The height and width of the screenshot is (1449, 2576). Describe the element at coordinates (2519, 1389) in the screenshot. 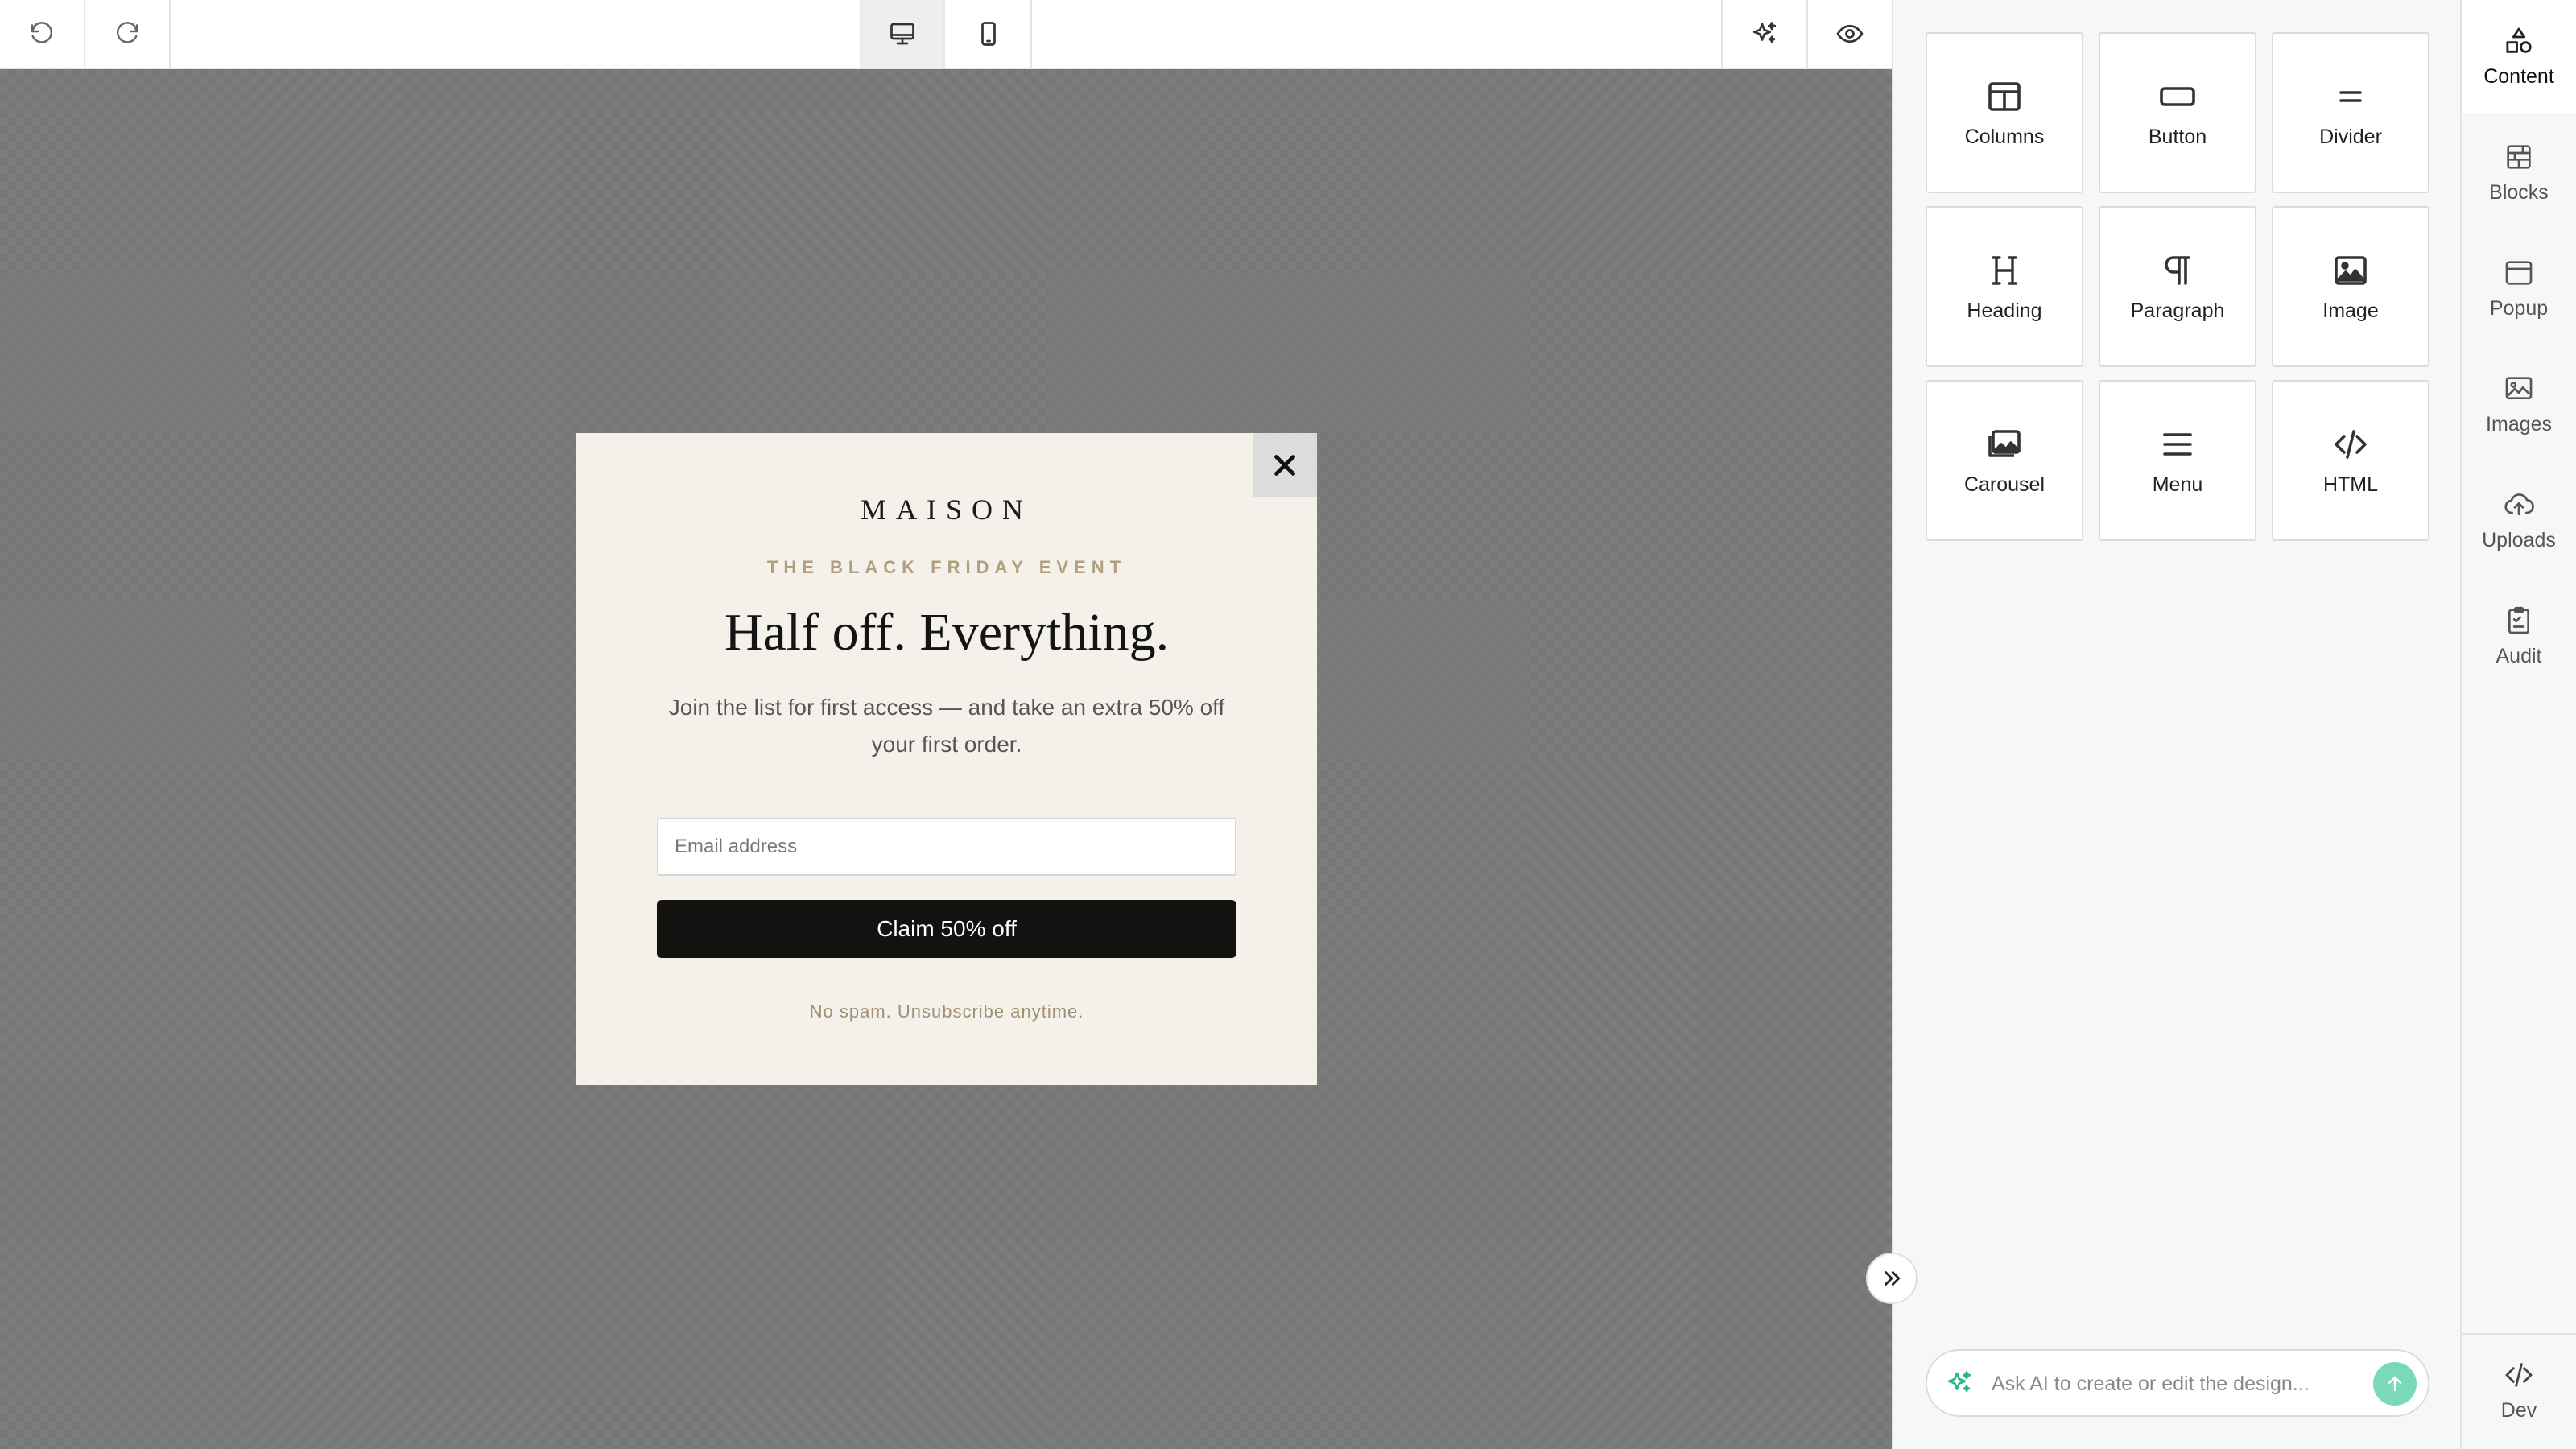

I see `nav-dev: Dev` at that location.